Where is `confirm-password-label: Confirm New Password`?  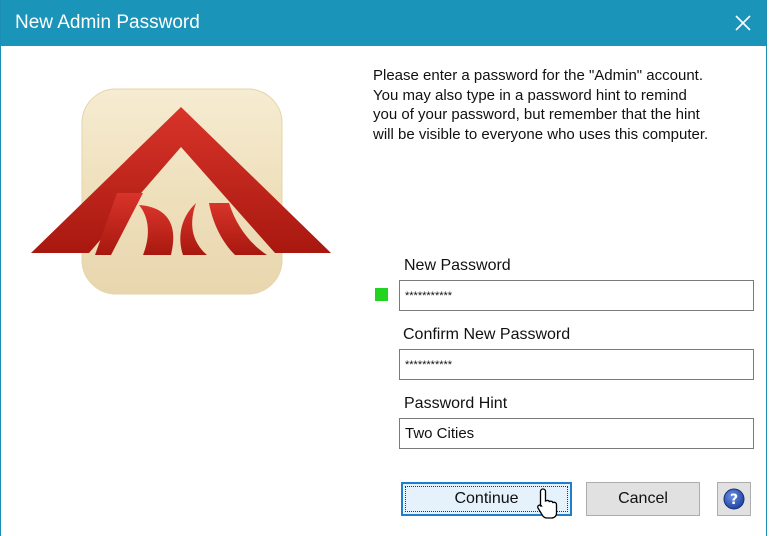 confirm-password-label: Confirm New Password is located at coordinates (487, 334).